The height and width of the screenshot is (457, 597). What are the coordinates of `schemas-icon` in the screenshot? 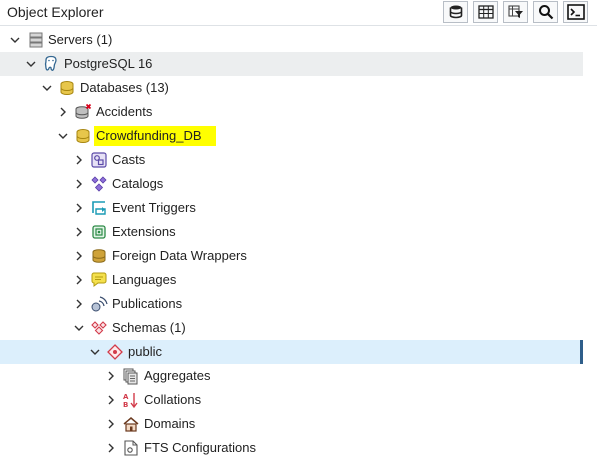 It's located at (99, 328).